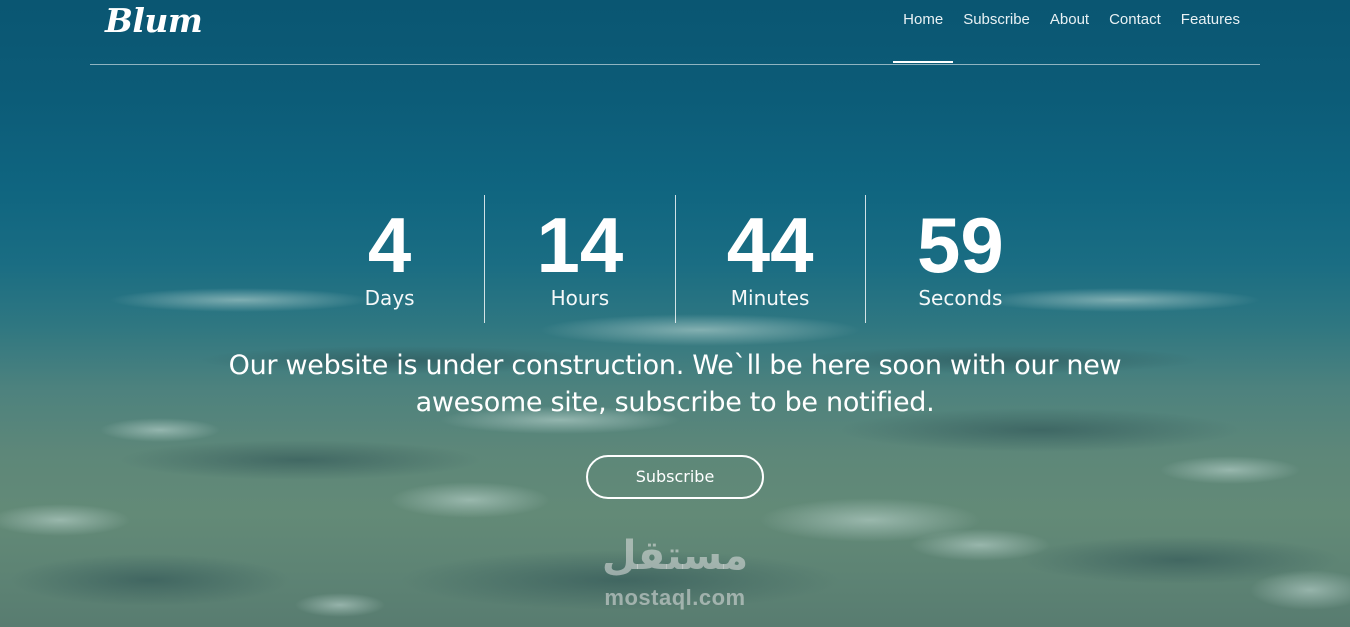 This screenshot has height=627, width=1350. What do you see at coordinates (580, 298) in the screenshot?
I see `hours-label: Hours` at bounding box center [580, 298].